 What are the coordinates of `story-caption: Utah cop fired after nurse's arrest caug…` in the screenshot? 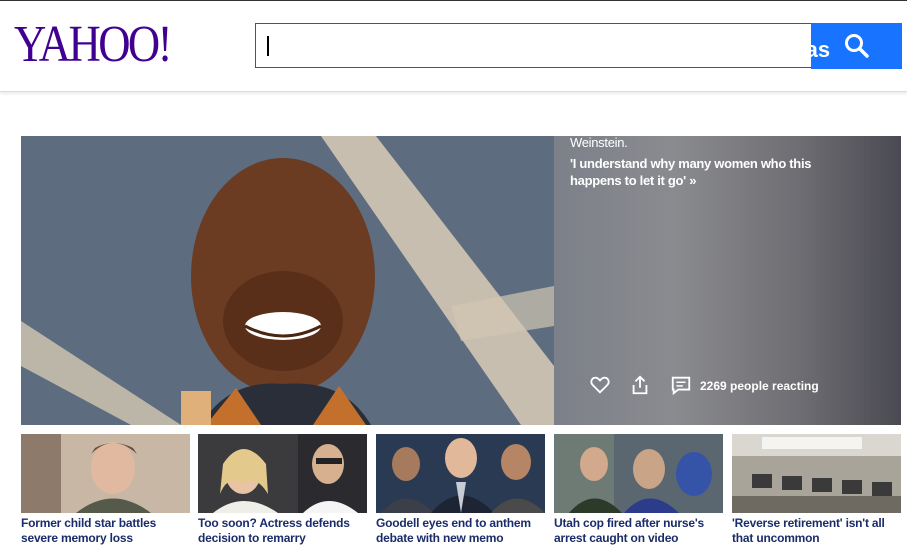 It's located at (638, 531).